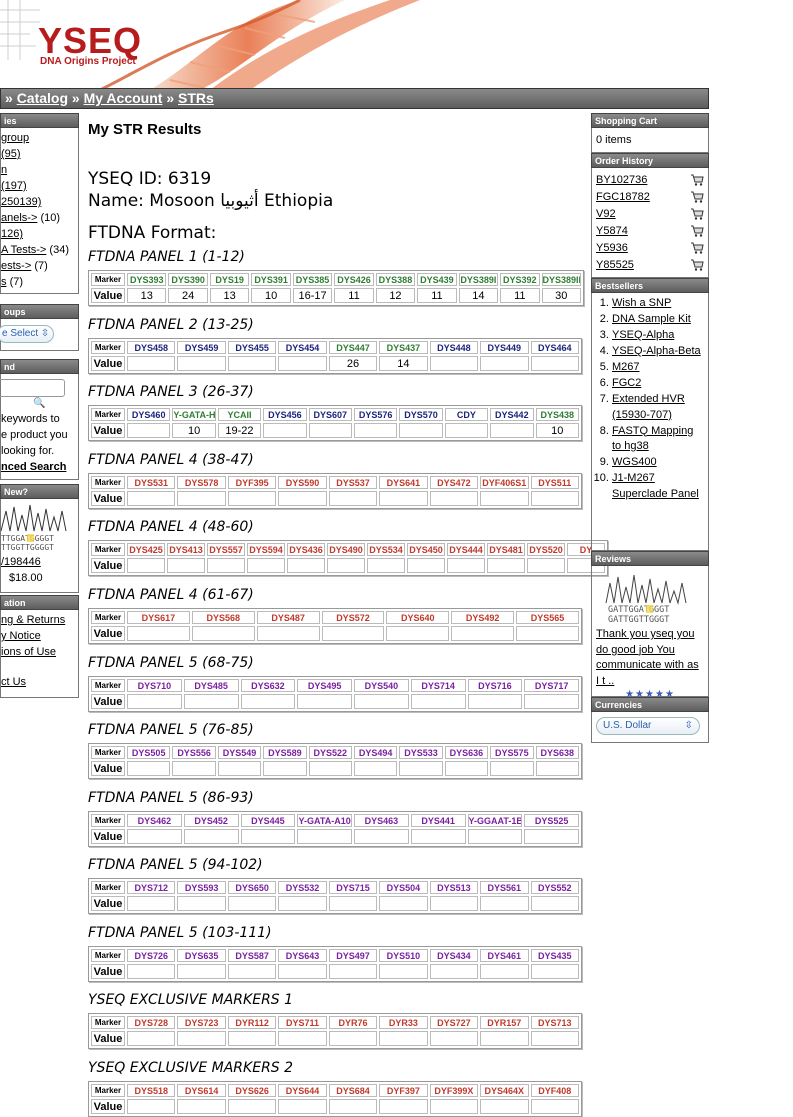 The image size is (793, 1117). What do you see at coordinates (353, 955) in the screenshot?
I see `marker-name: DYS497` at bounding box center [353, 955].